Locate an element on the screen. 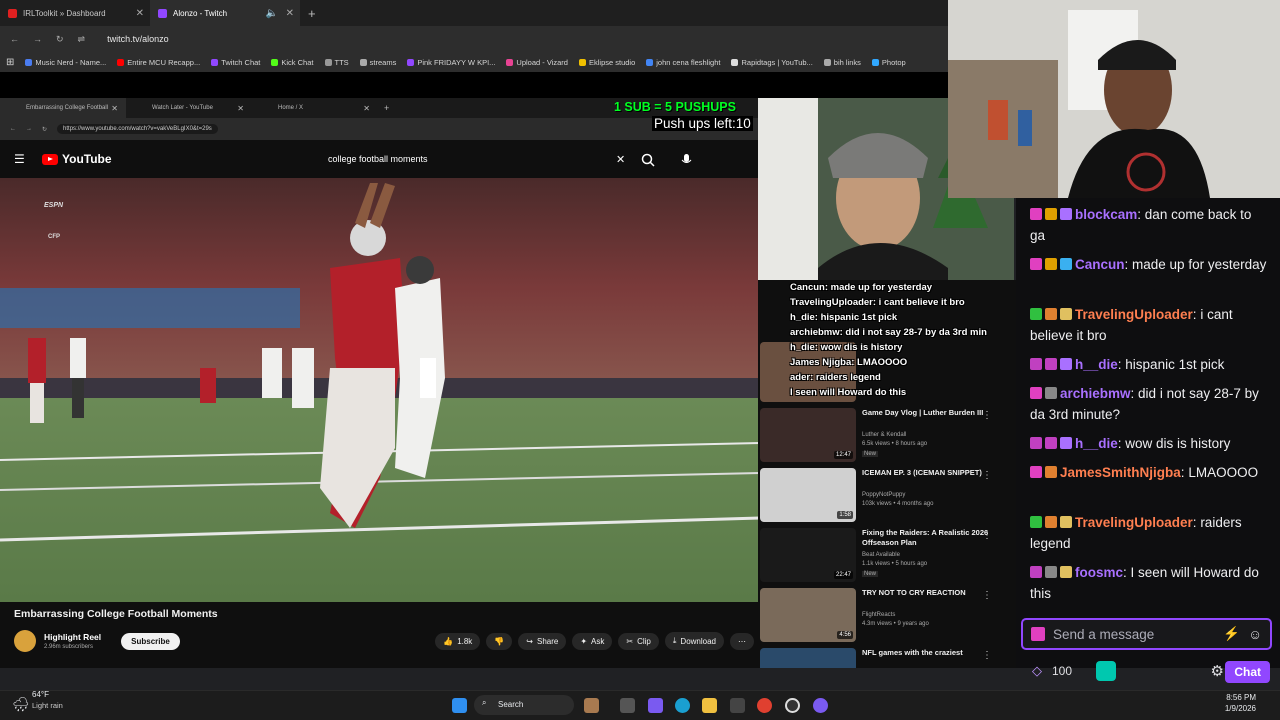  settings-gear-icon: ⚙ is located at coordinates (1217, 671).